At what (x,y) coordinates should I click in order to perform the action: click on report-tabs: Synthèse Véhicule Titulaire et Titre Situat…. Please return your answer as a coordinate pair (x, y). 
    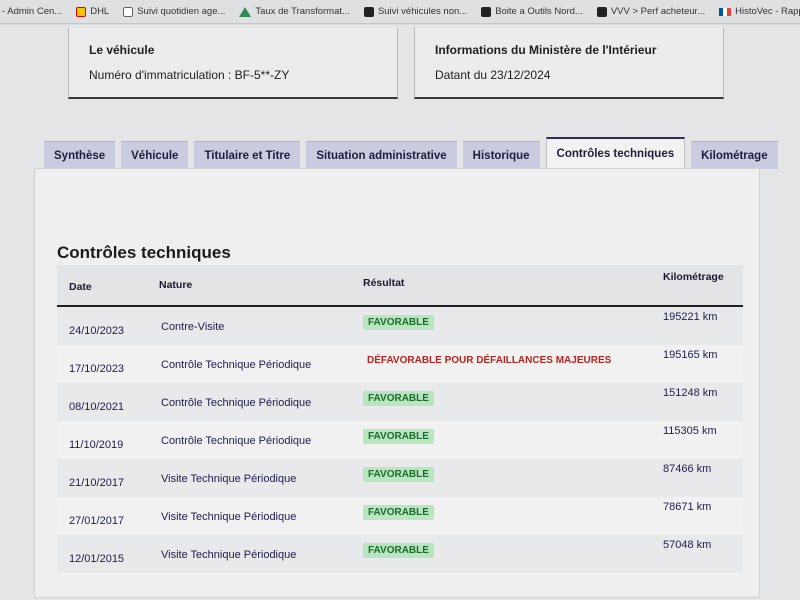
    Looking at the image, I should click on (411, 153).